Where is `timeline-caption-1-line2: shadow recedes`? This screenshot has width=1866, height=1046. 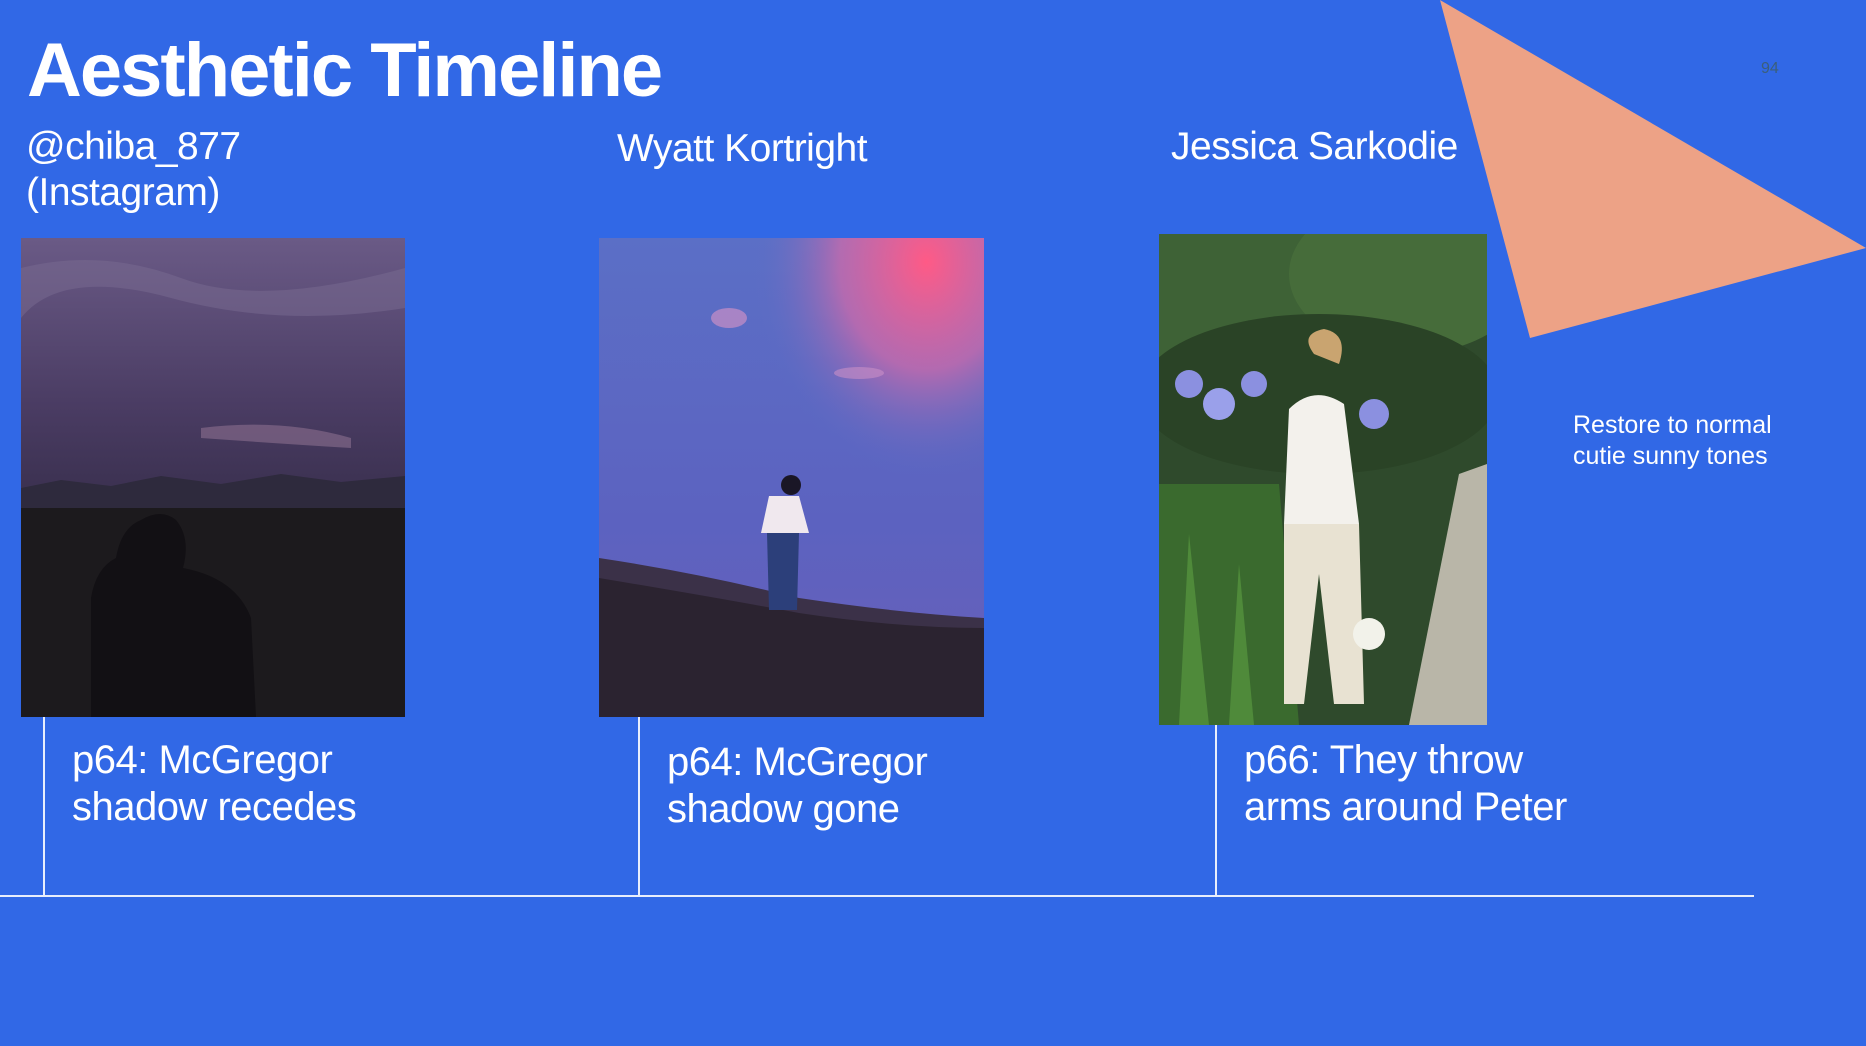
timeline-caption-1-line2: shadow recedes is located at coordinates (214, 807).